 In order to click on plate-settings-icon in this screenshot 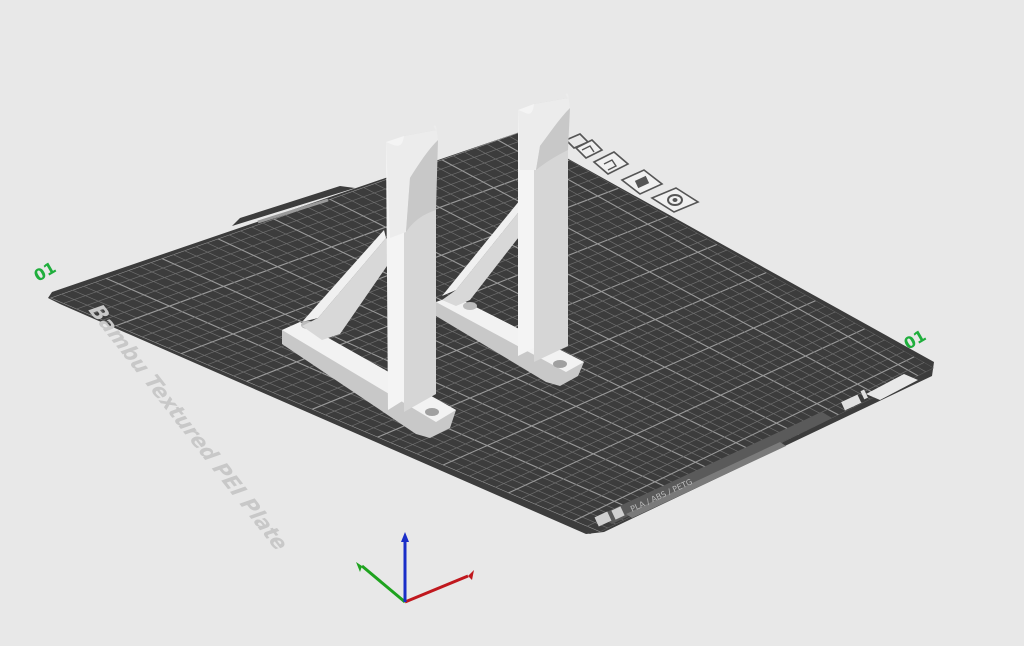, I will do `click(611, 163)`.